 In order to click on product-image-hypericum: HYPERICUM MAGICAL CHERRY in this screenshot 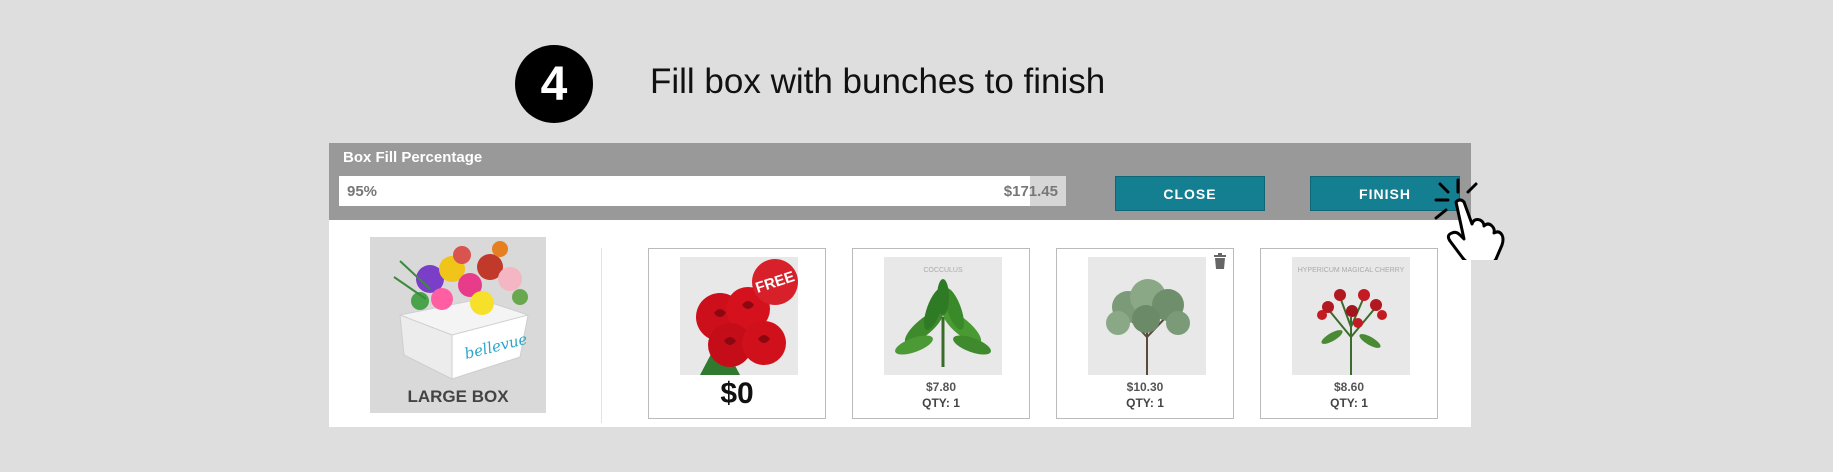, I will do `click(1351, 316)`.